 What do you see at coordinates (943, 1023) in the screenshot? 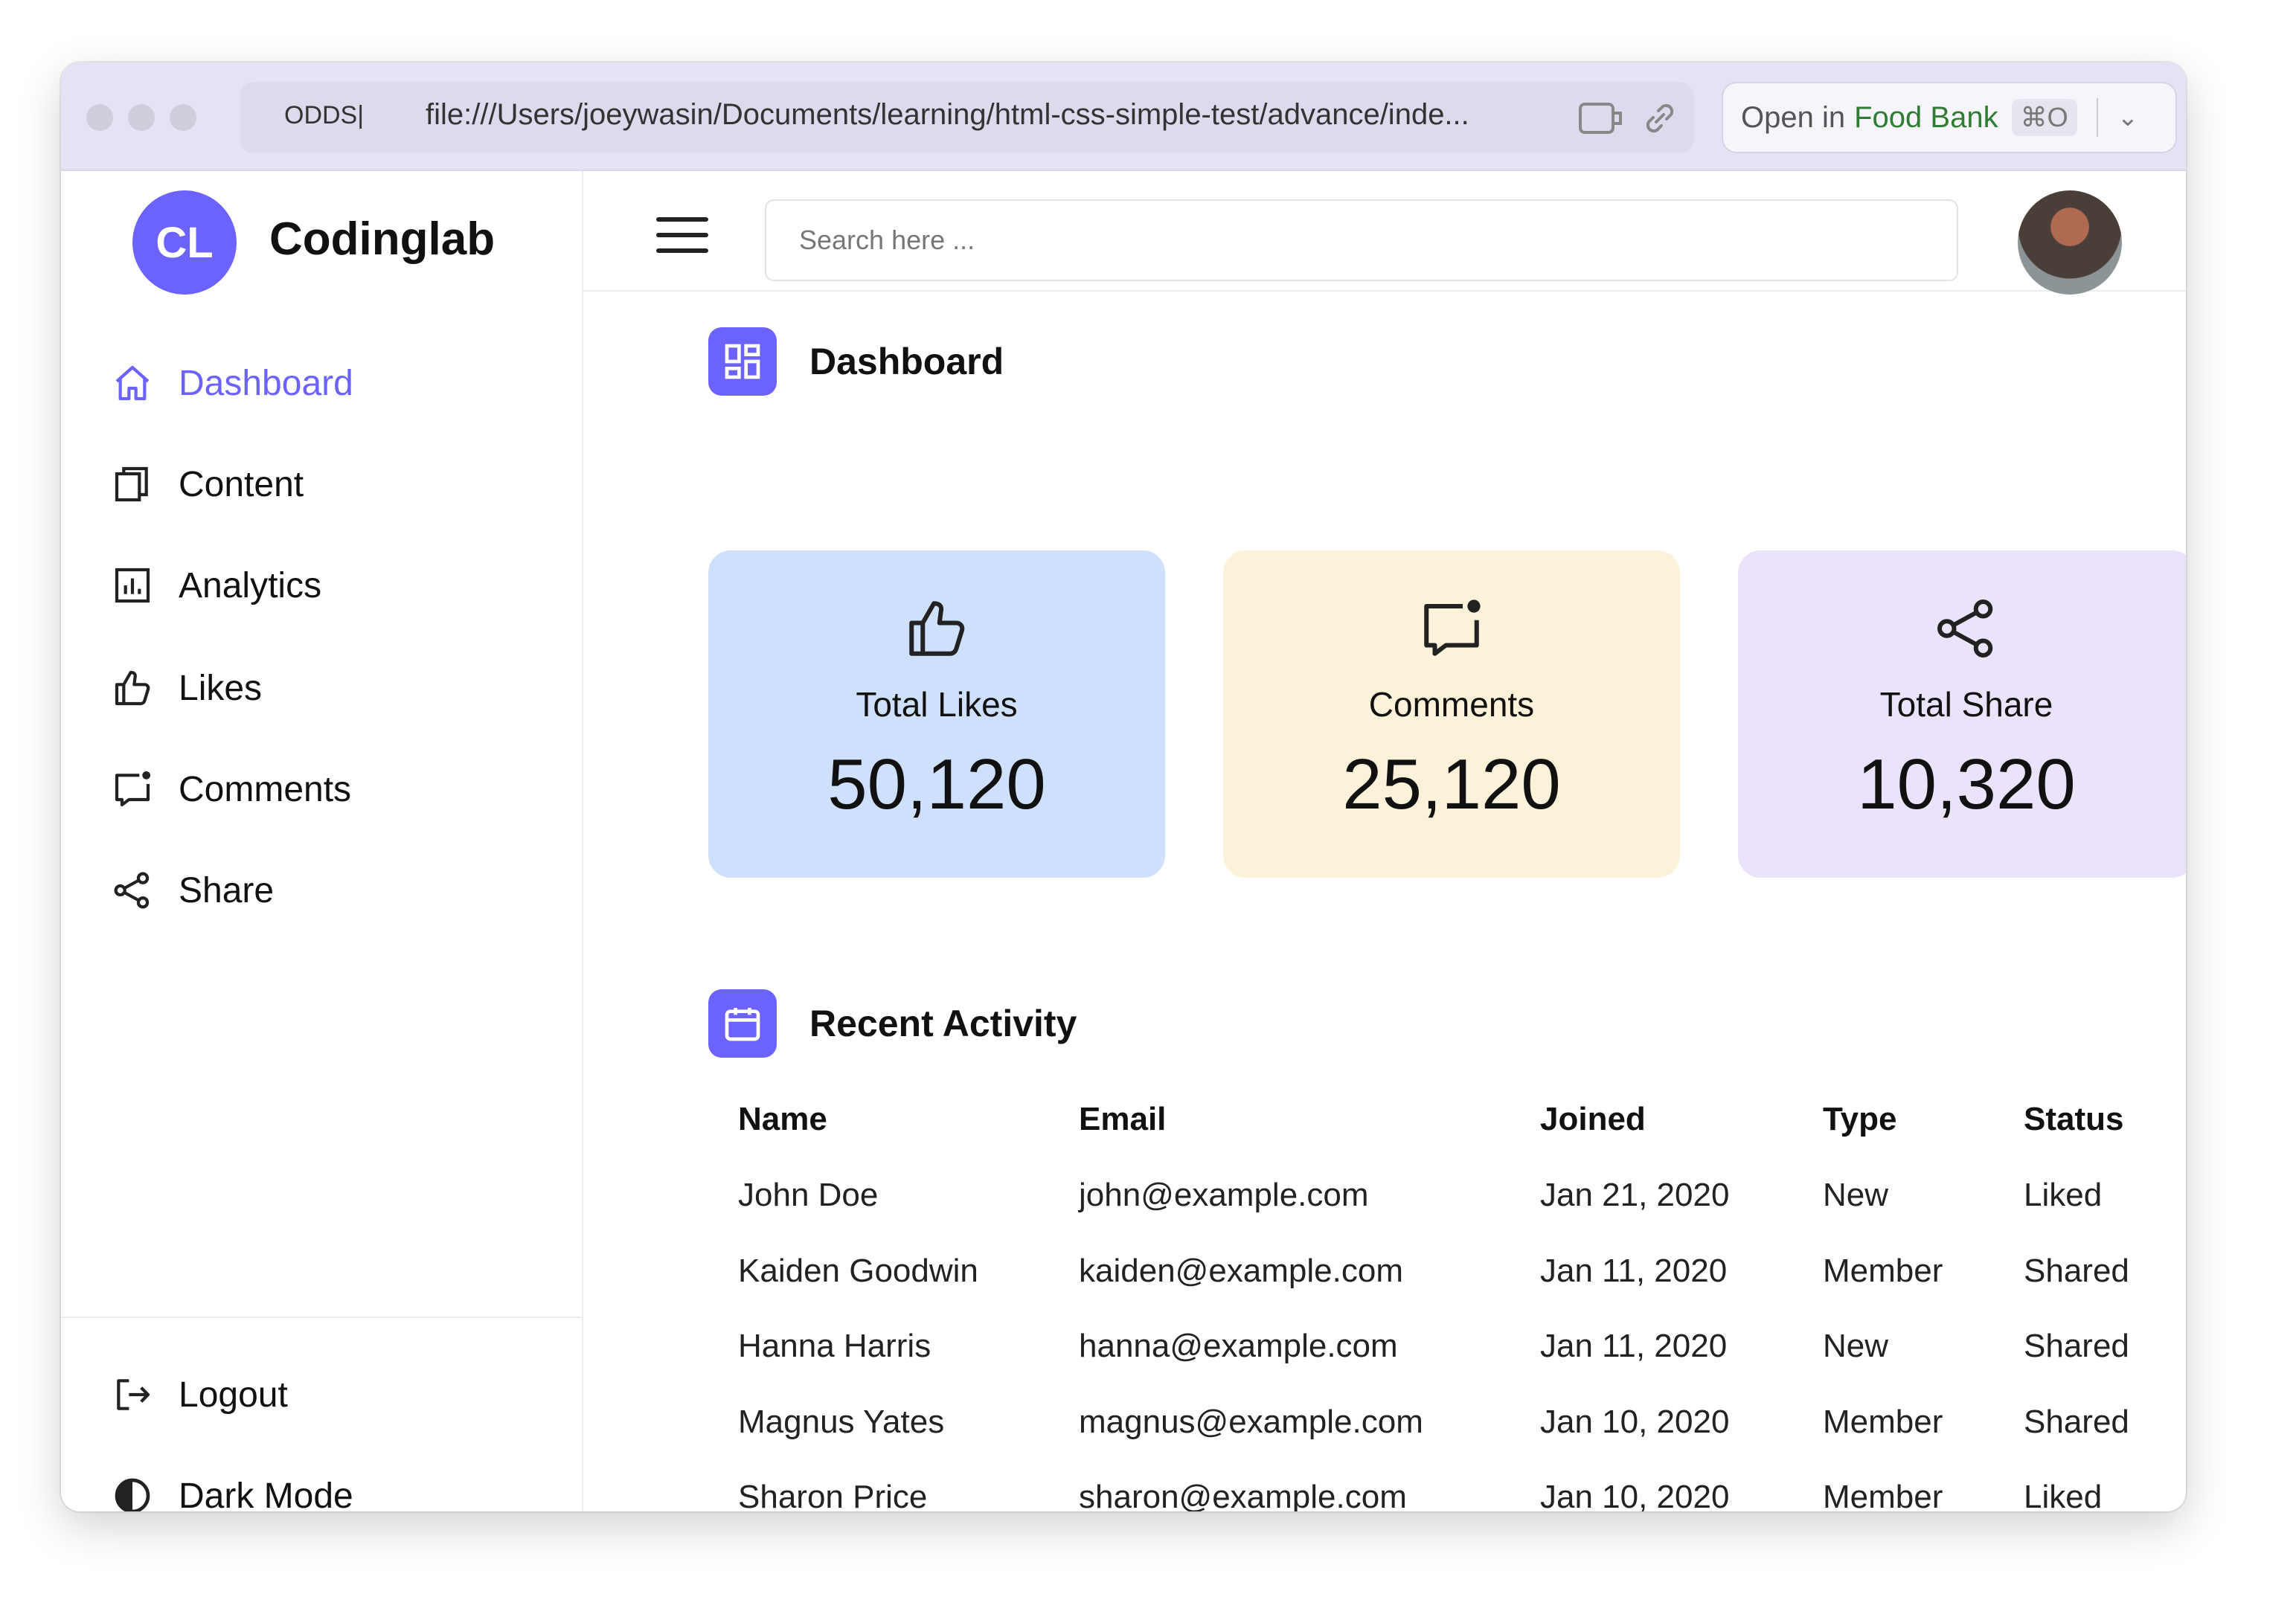
I see `section-title: Recent Activity` at bounding box center [943, 1023].